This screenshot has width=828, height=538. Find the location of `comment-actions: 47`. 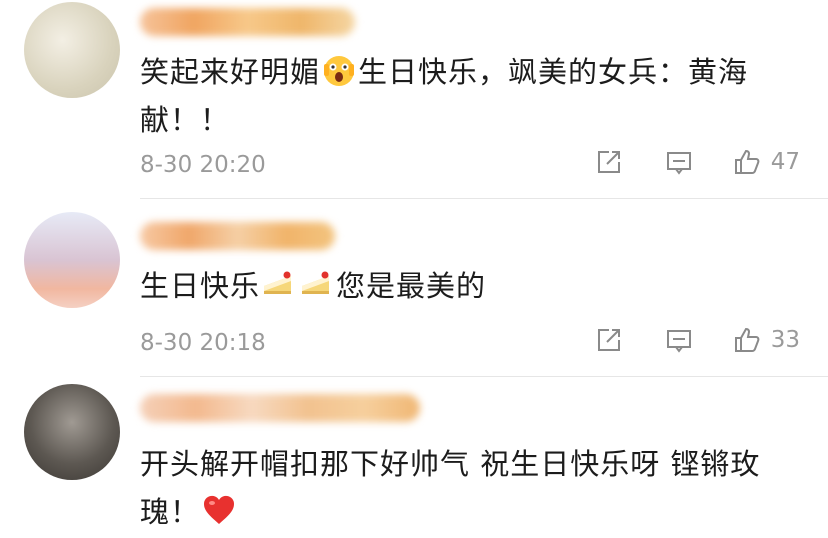

comment-actions: 47 is located at coordinates (676, 162).